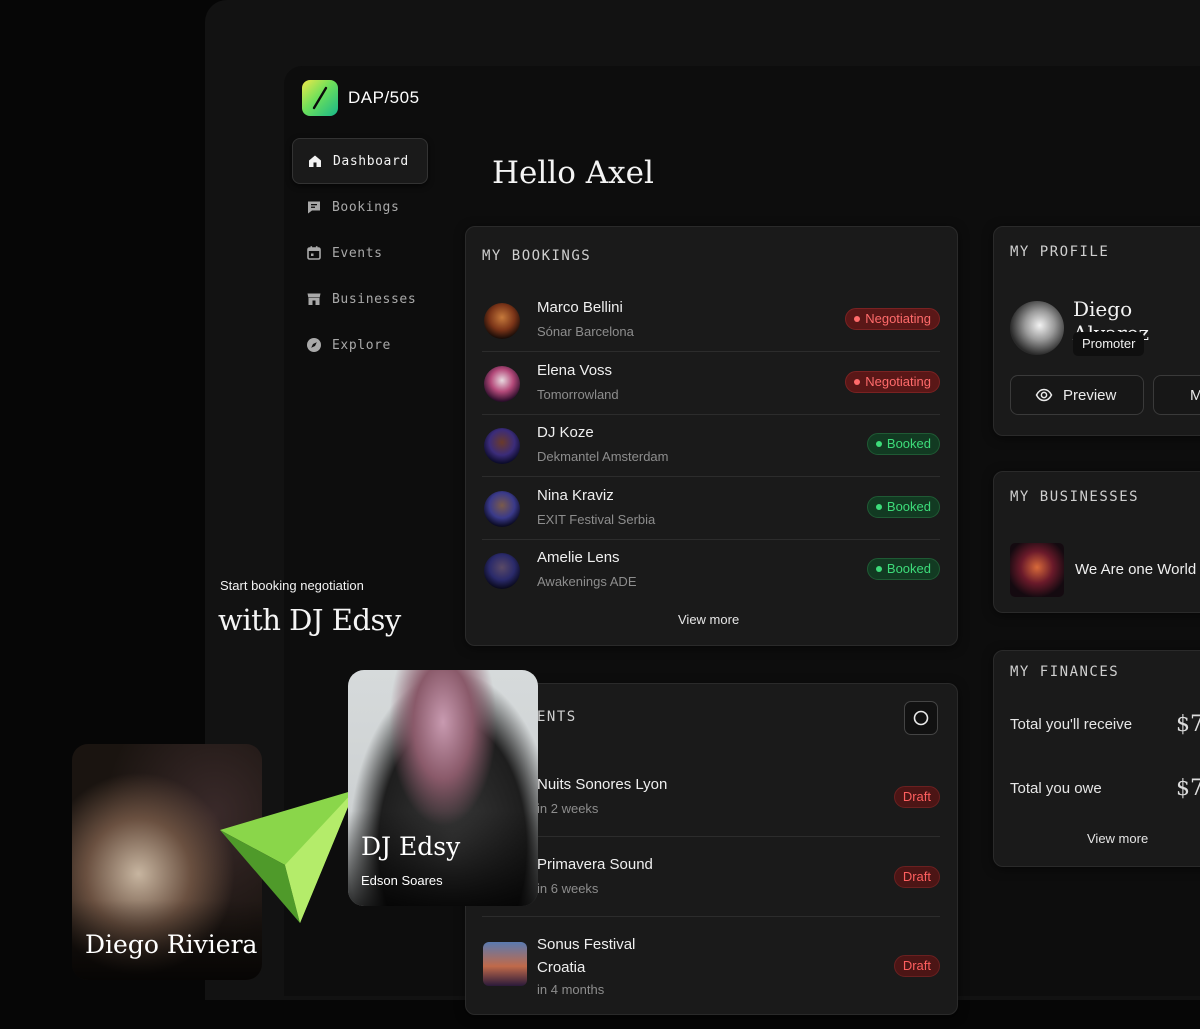  Describe the element at coordinates (580, 307) in the screenshot. I see `booking-name: Marco Bellini` at that location.